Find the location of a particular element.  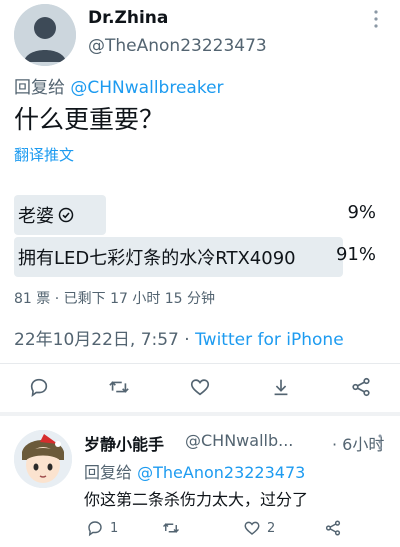

reply-to-link: @TheAnon23223473 is located at coordinates (221, 472).